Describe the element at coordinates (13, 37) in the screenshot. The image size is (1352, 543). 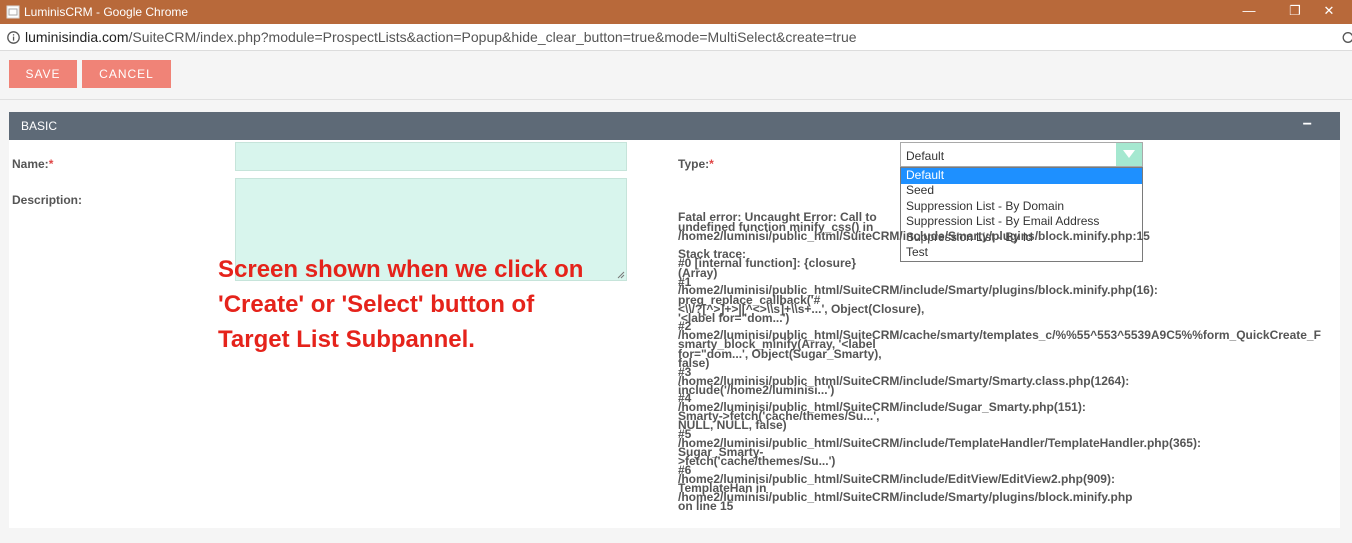
I see `info-icon` at that location.